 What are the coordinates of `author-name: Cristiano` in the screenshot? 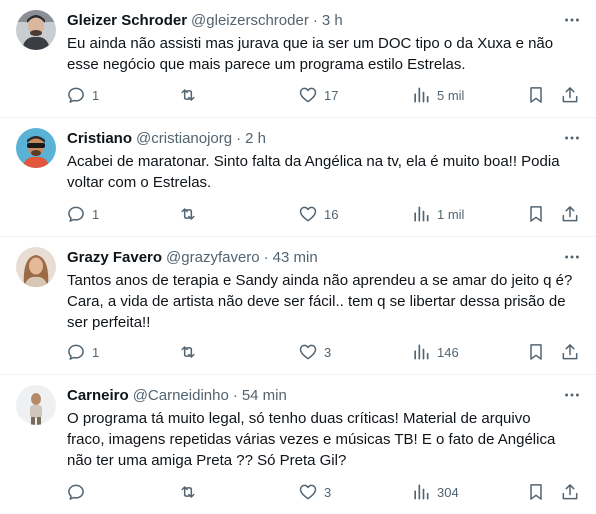 It's located at (99, 138).